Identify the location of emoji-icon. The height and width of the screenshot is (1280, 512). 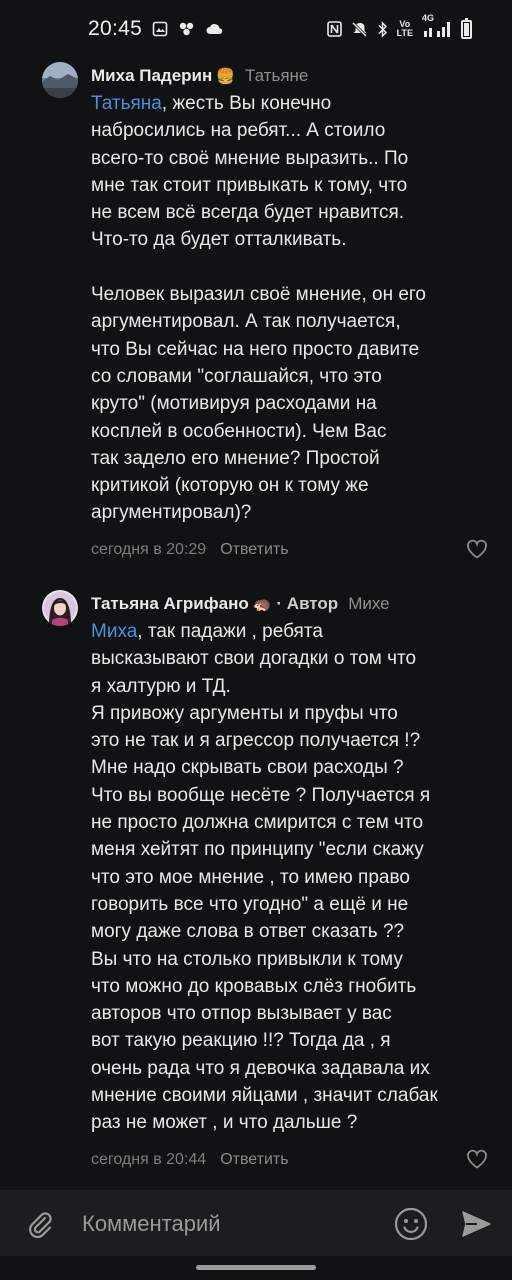
(411, 1224).